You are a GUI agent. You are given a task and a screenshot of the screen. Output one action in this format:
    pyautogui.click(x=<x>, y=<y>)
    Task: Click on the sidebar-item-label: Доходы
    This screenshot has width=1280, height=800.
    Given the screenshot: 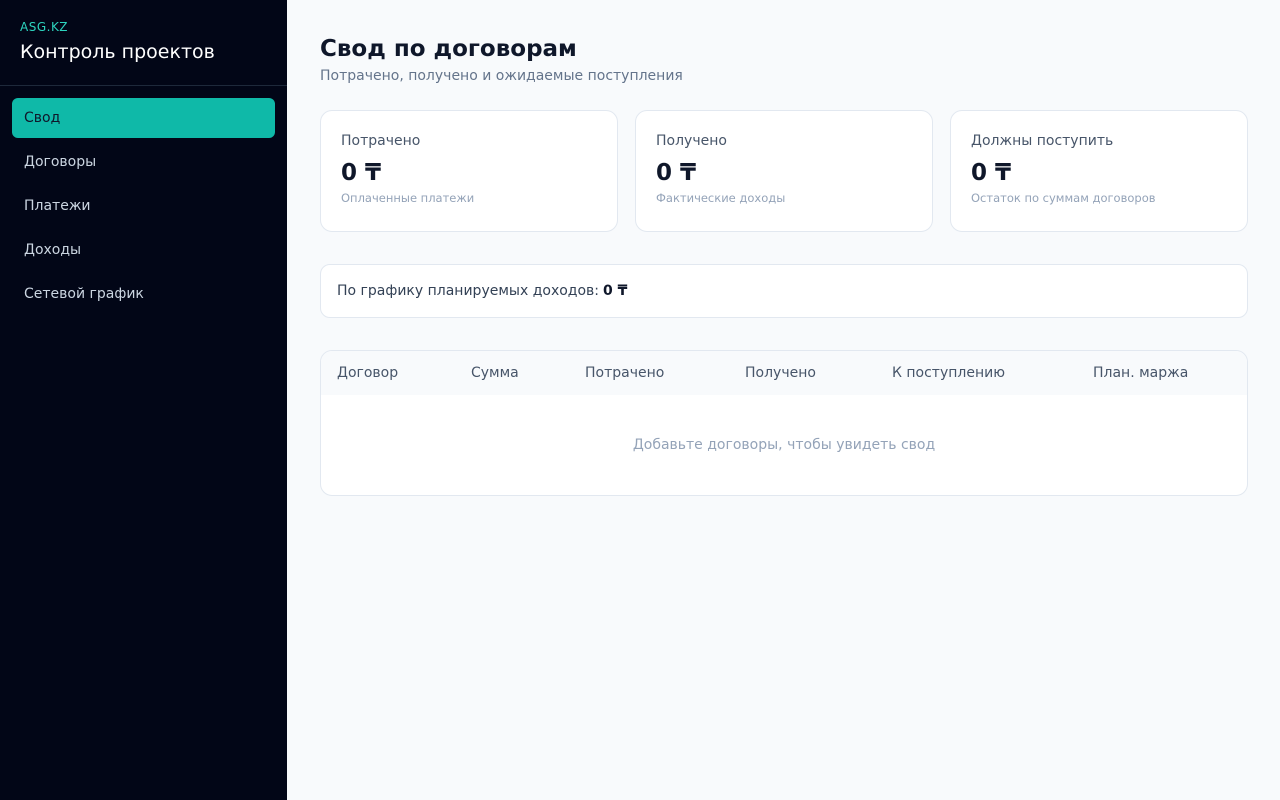 What is the action you would take?
    pyautogui.click(x=53, y=250)
    